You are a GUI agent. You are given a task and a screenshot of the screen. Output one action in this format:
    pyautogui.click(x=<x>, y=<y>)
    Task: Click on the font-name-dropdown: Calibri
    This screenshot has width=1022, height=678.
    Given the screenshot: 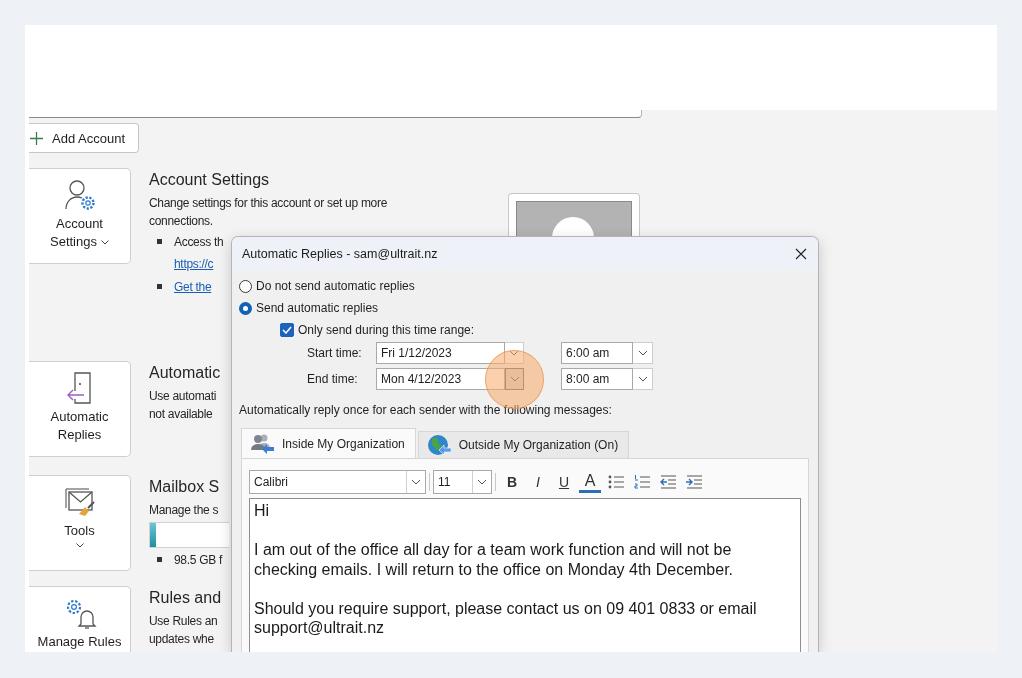 What is the action you would take?
    pyautogui.click(x=337, y=482)
    